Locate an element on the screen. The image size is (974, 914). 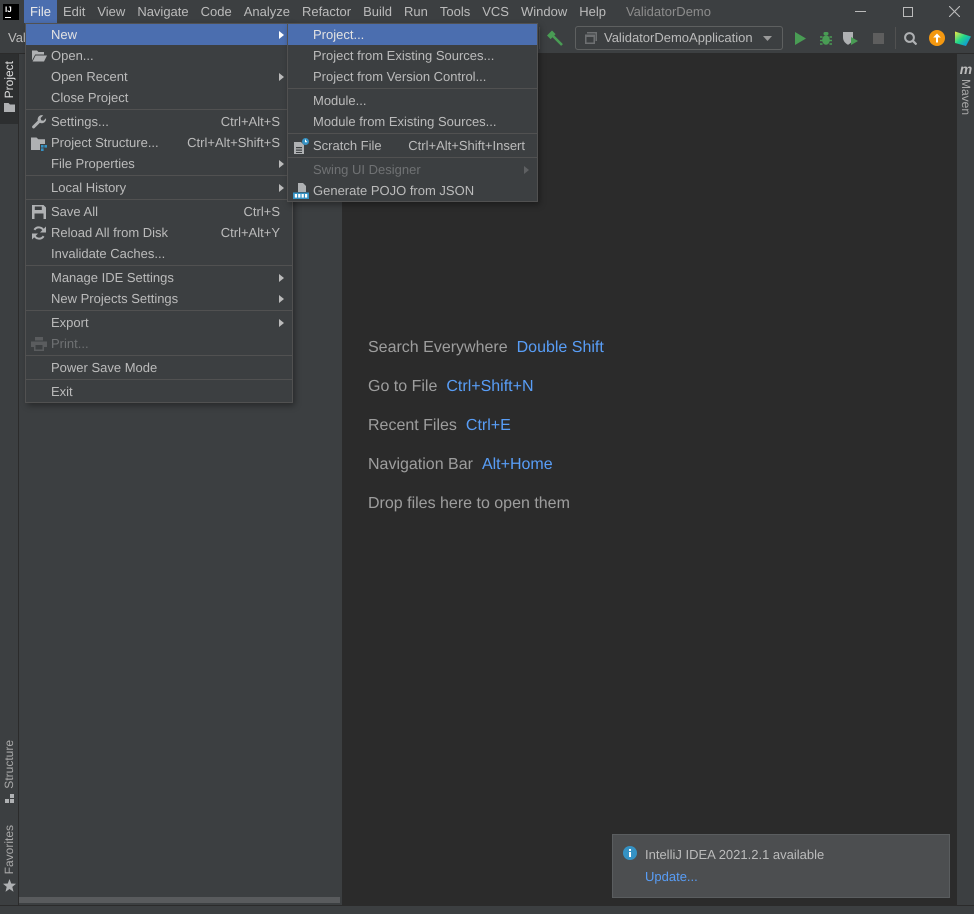
scrollbar-thumb is located at coordinates (179, 900).